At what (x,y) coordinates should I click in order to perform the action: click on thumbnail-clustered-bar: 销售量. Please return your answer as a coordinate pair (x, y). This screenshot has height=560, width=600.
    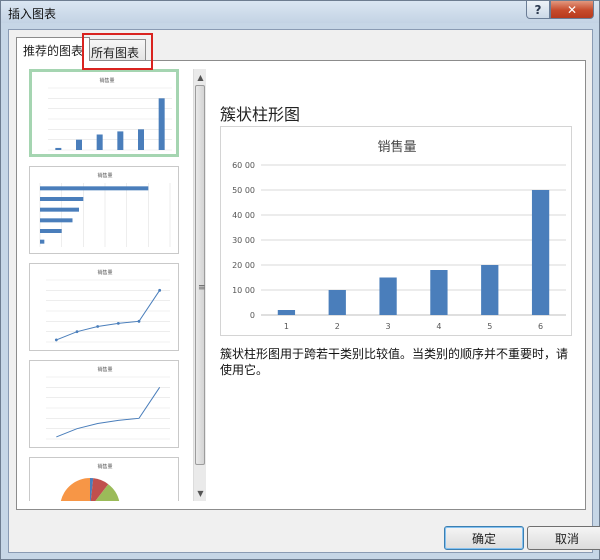
    Looking at the image, I should click on (104, 210).